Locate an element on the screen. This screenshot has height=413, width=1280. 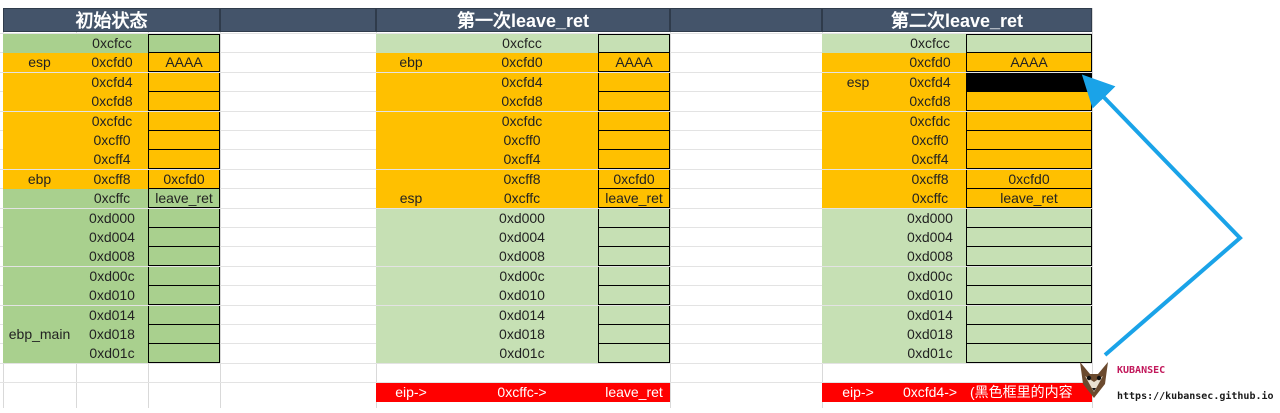
eip-address: 0xcffc-> is located at coordinates (522, 393).